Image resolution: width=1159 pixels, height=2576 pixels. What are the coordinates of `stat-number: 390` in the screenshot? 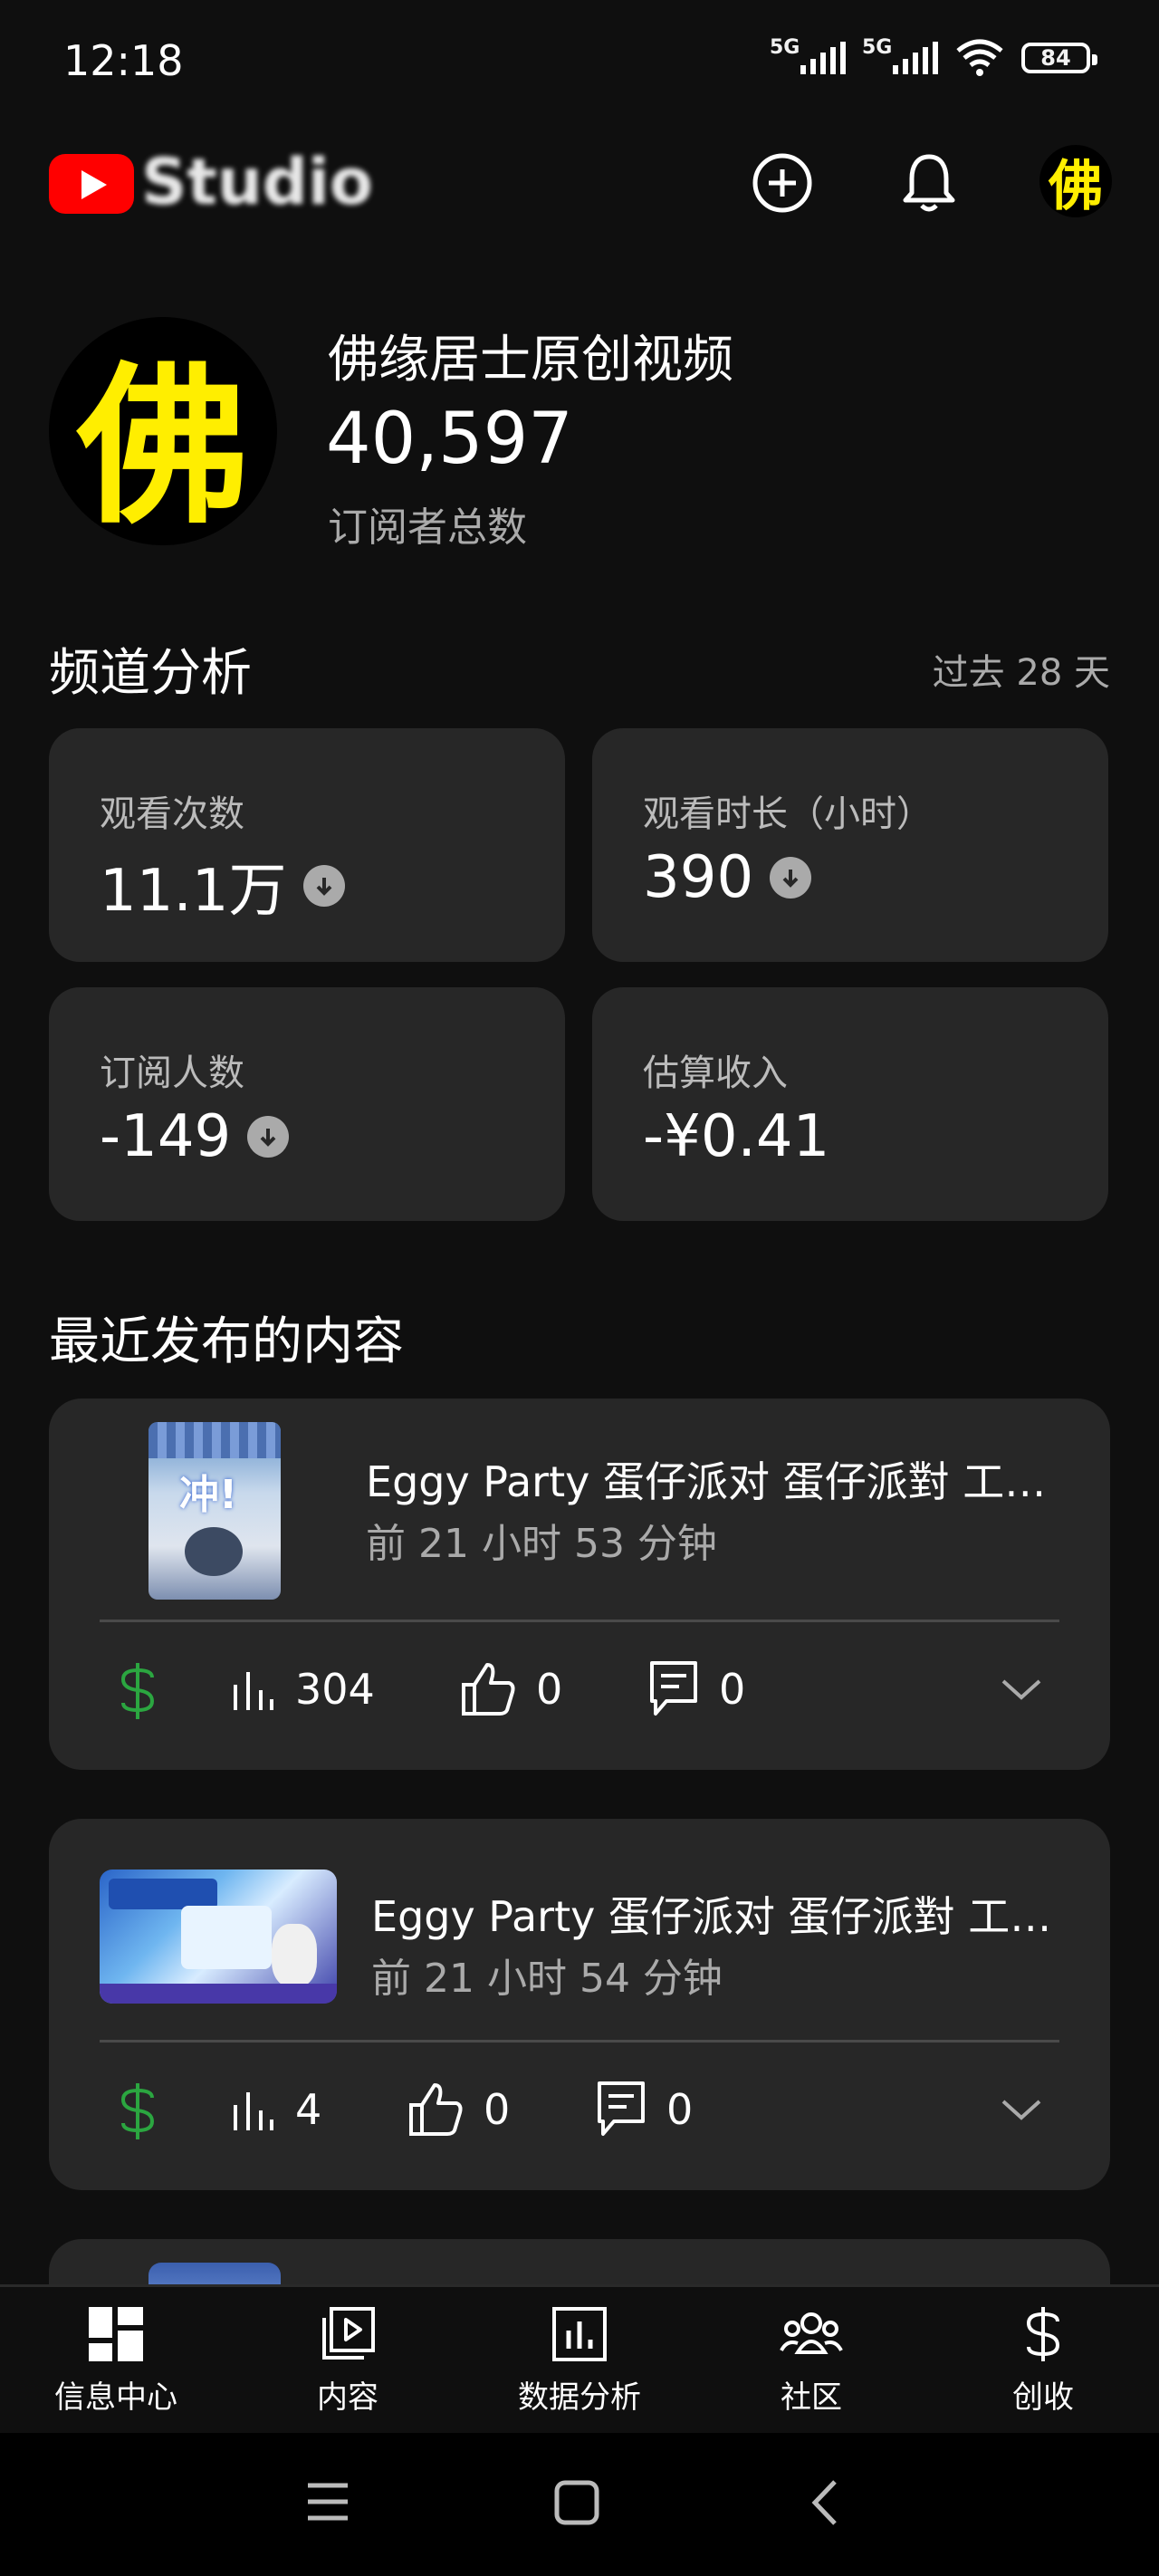 It's located at (698, 877).